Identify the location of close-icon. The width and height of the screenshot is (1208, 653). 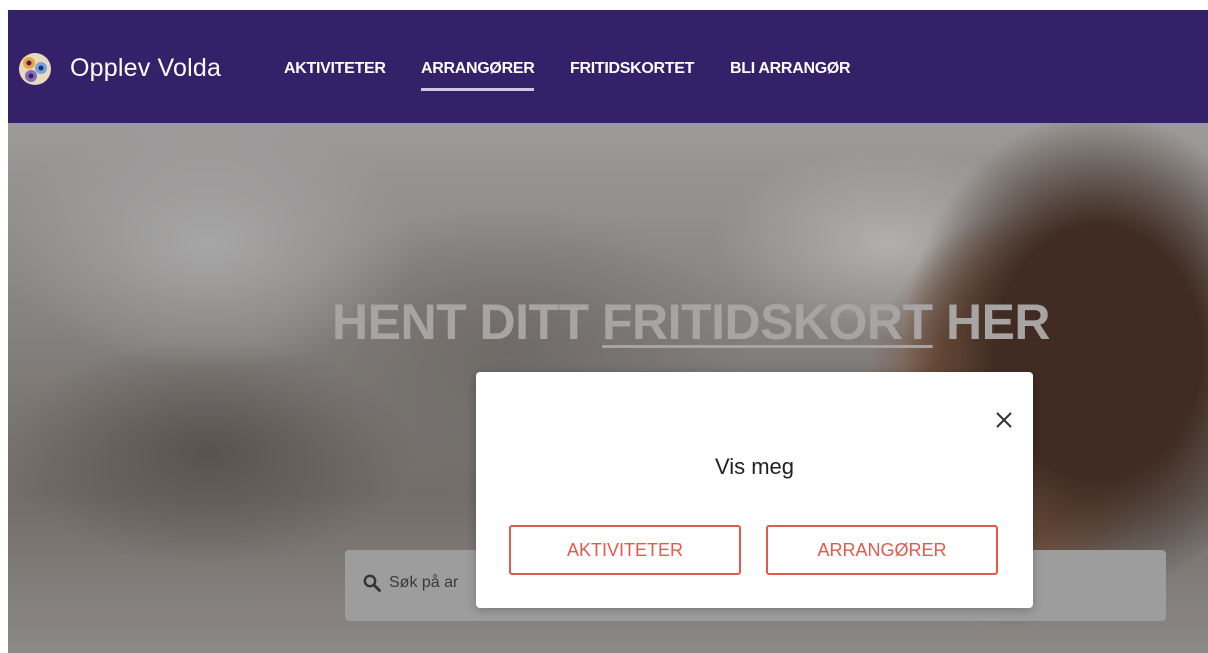
(1004, 420).